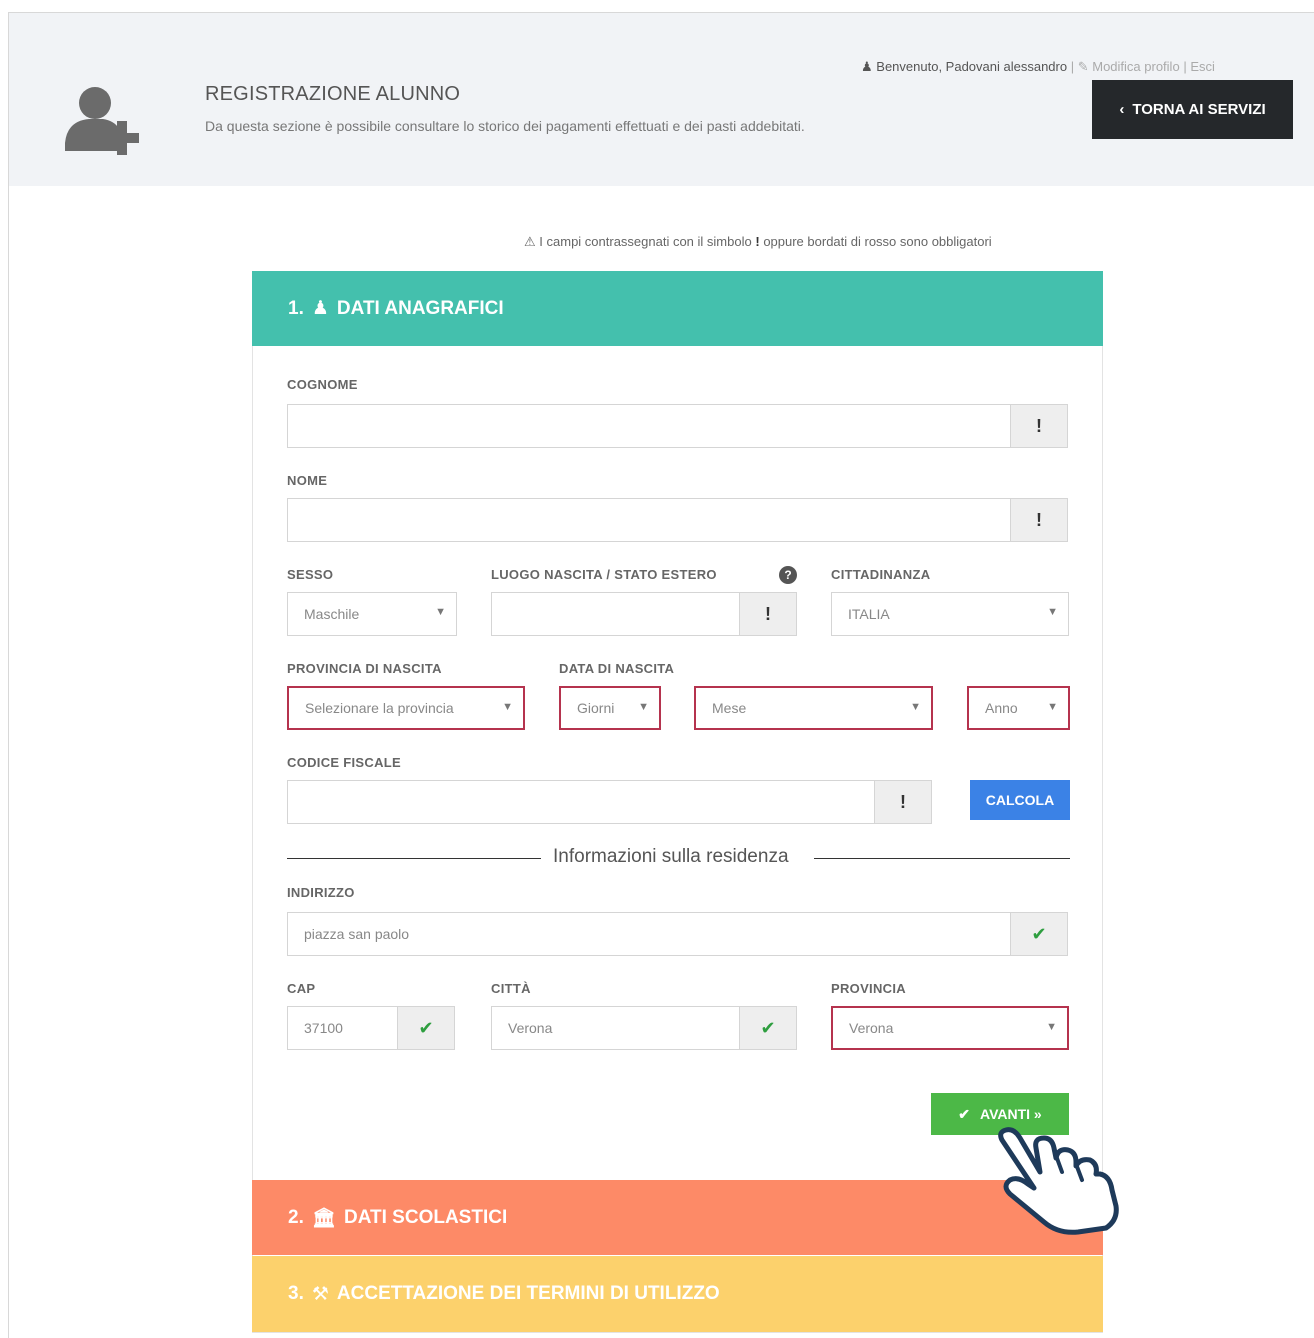 This screenshot has height=1338, width=1314. I want to click on anno-select: Anno ▼, so click(1018, 708).